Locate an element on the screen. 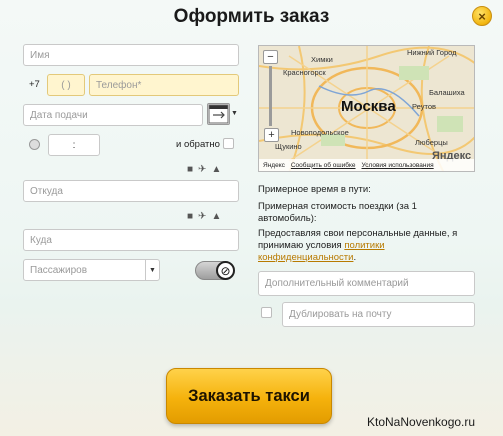  map-city-label: Москва is located at coordinates (368, 106).